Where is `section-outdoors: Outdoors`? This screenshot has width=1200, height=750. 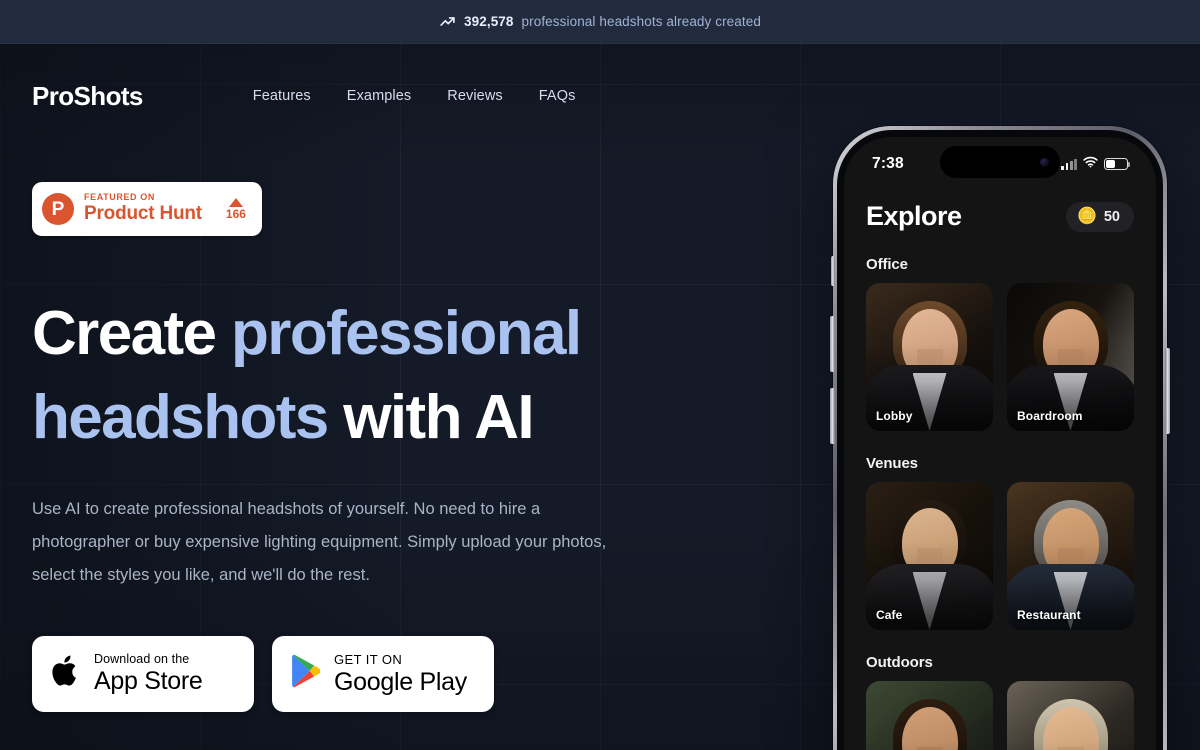 section-outdoors: Outdoors is located at coordinates (1000, 702).